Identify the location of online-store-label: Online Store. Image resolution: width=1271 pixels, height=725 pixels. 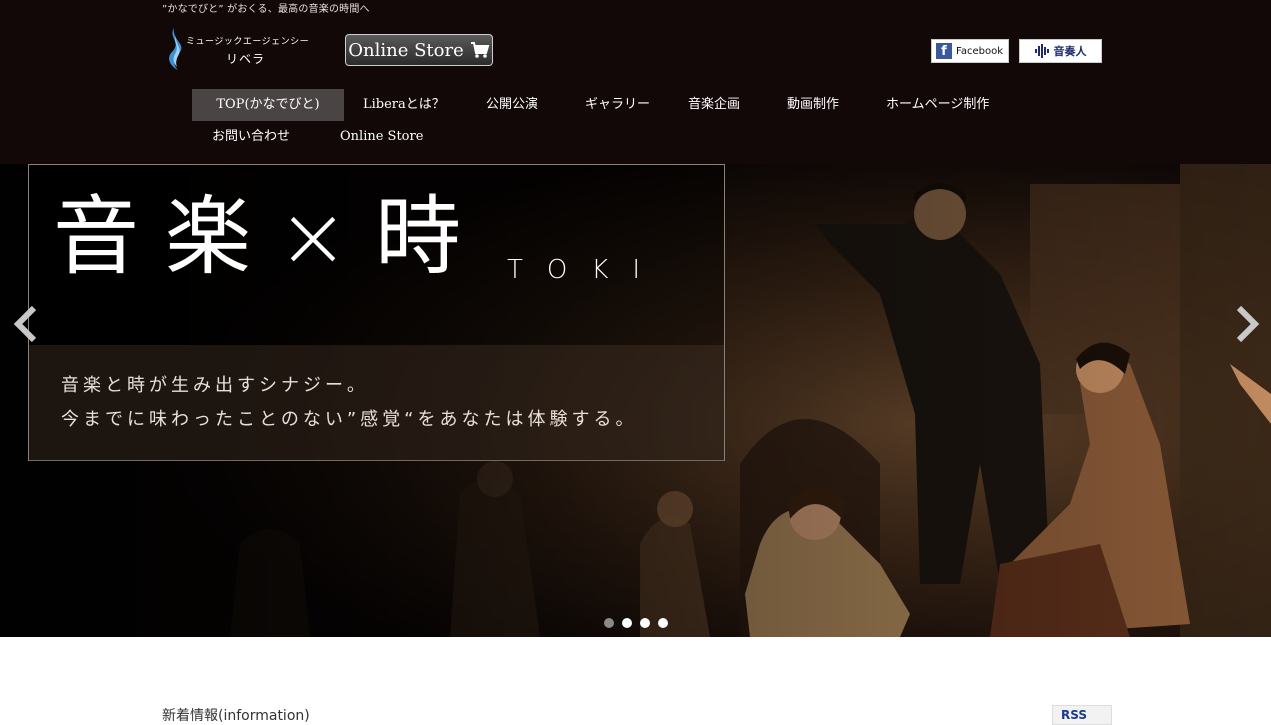
(406, 50).